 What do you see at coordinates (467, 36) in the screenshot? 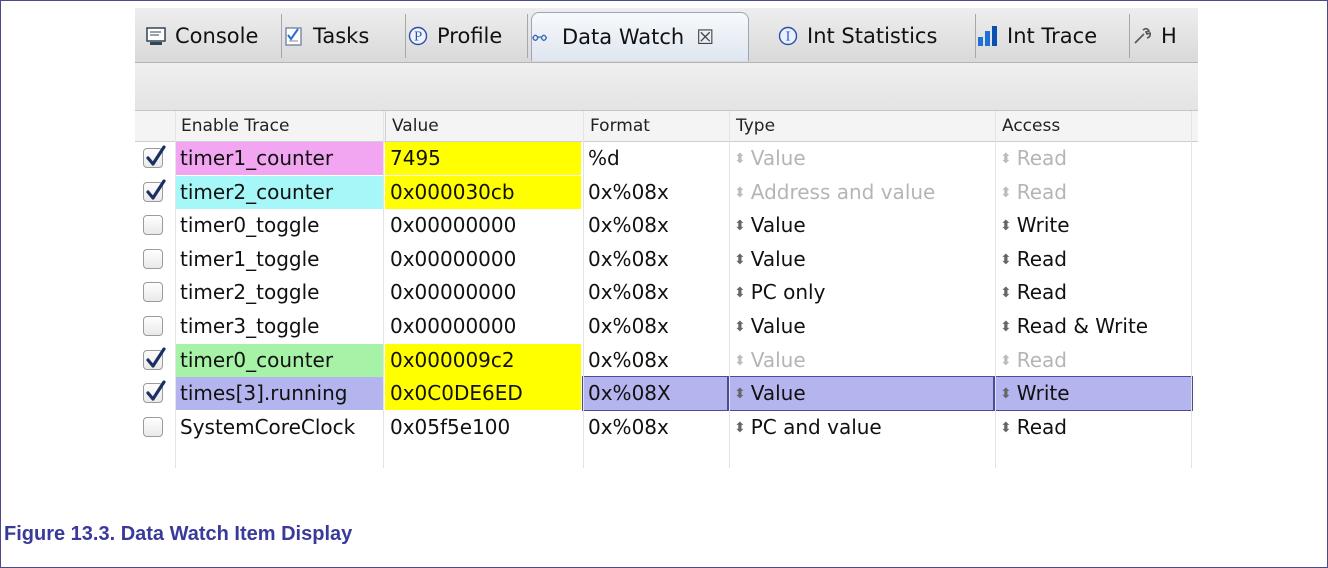
I see `tab-profile: P Profile` at bounding box center [467, 36].